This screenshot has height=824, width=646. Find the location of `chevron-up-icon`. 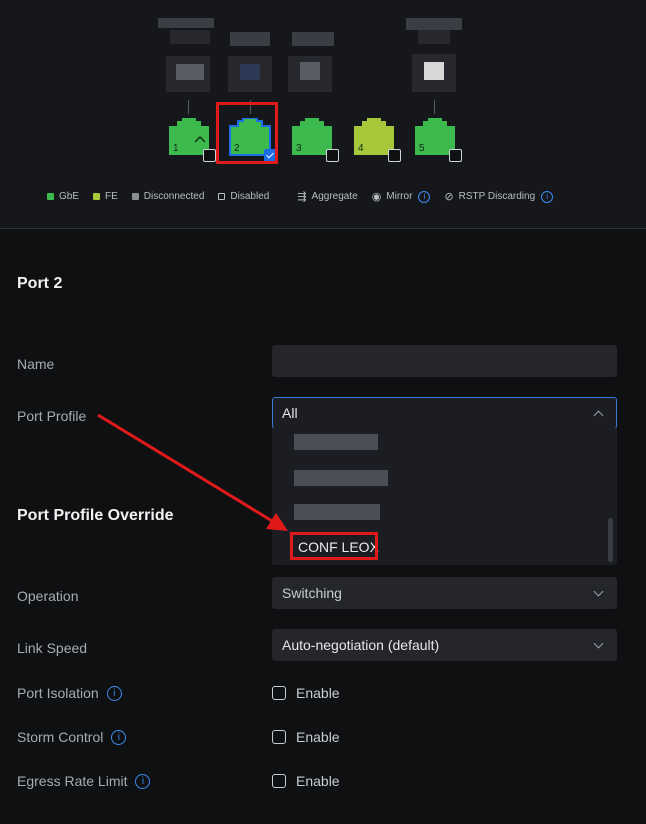

chevron-up-icon is located at coordinates (598, 415).